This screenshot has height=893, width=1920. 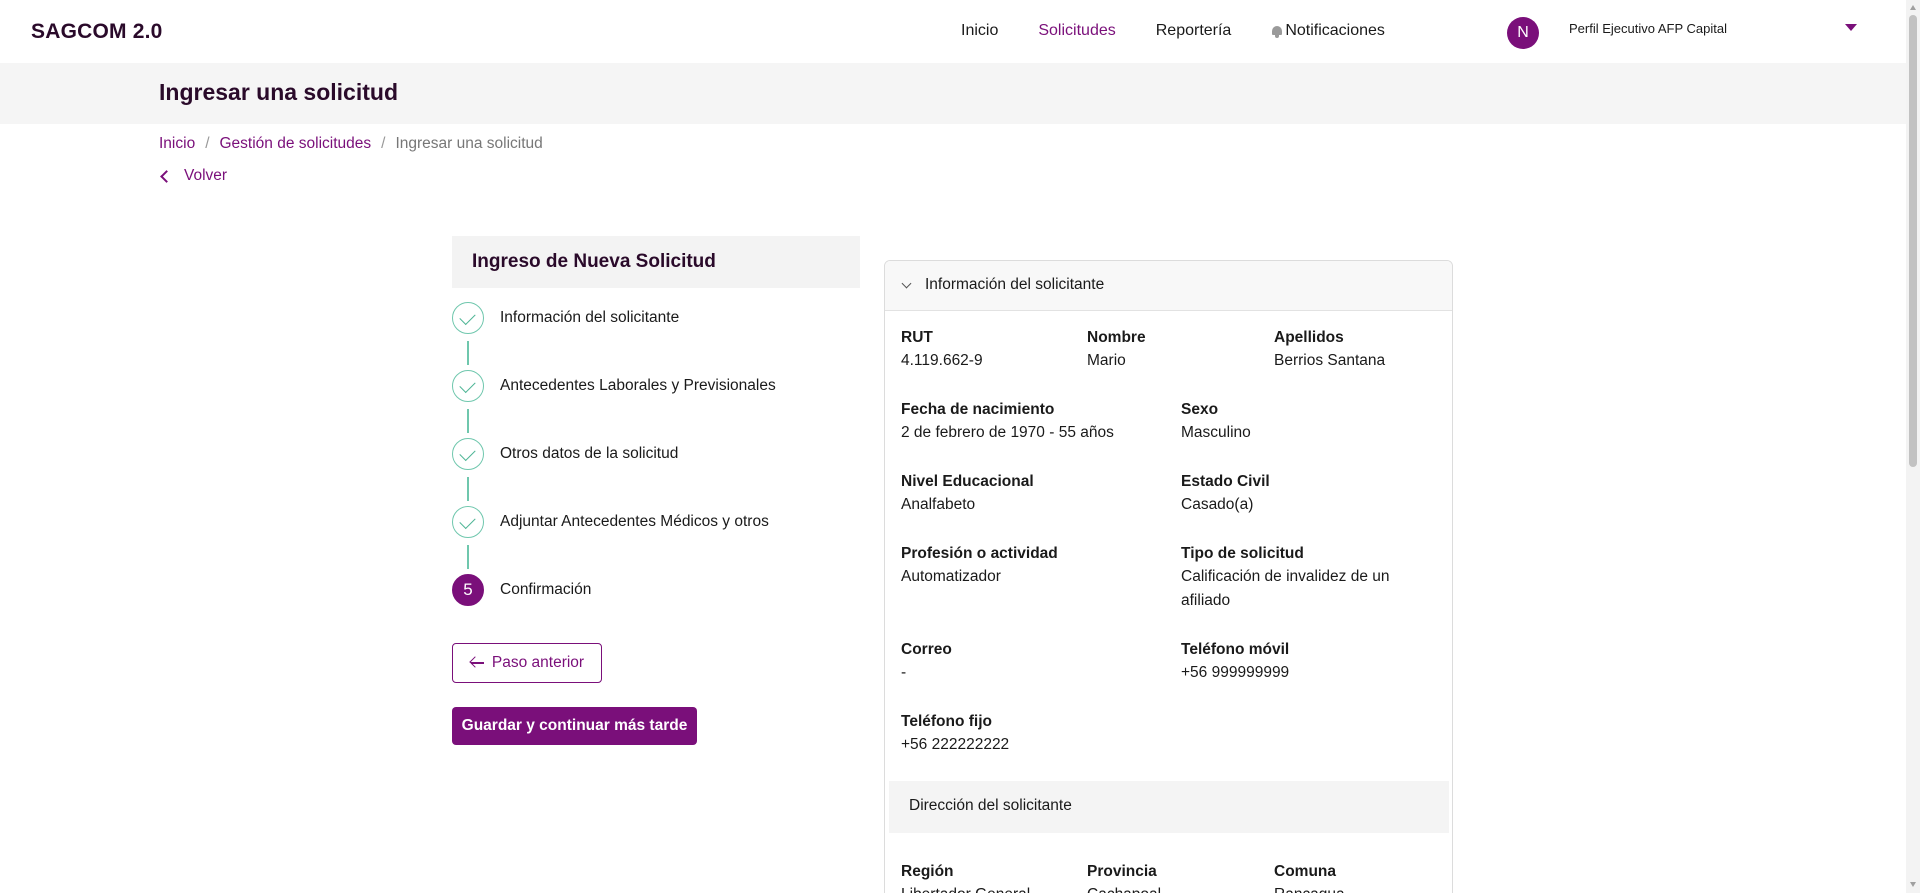 I want to click on previous-step-label: Paso anterior, so click(x=538, y=662).